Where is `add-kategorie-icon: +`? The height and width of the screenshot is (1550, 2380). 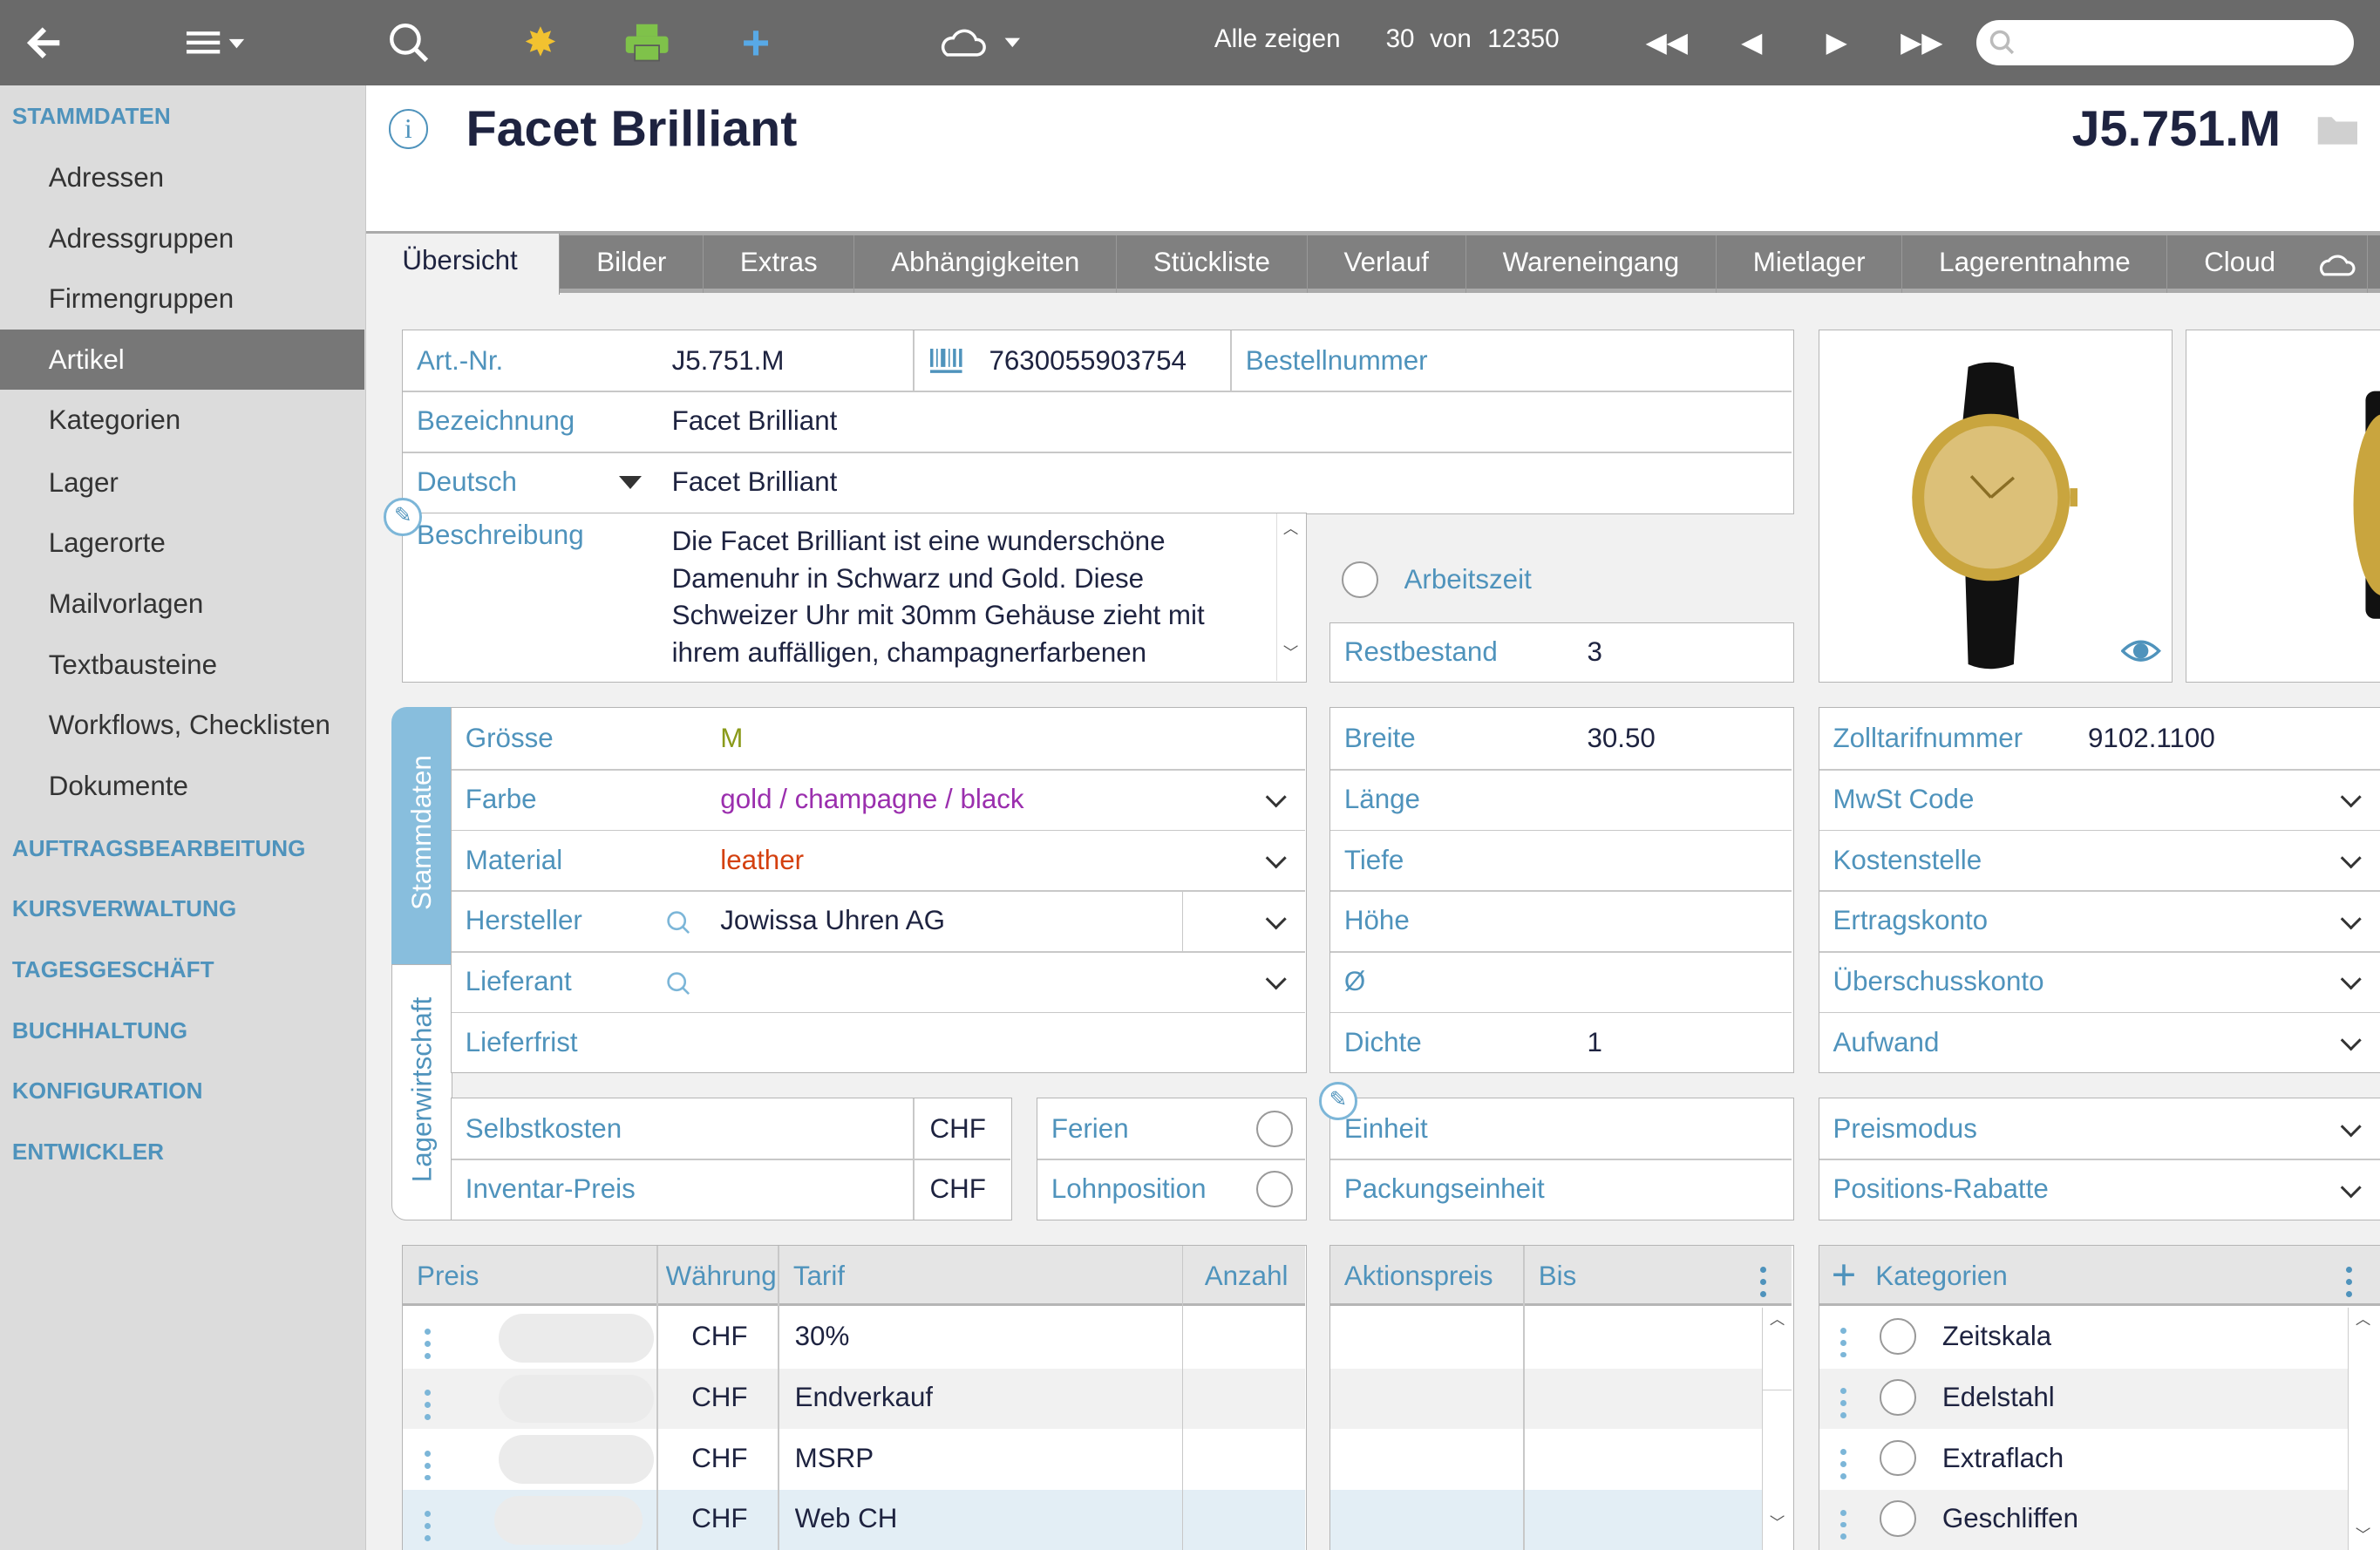
add-kategorie-icon: + is located at coordinates (1844, 1275).